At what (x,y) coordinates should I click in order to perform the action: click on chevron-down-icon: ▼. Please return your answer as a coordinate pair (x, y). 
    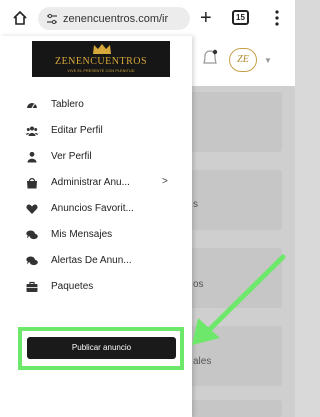
    Looking at the image, I should click on (268, 60).